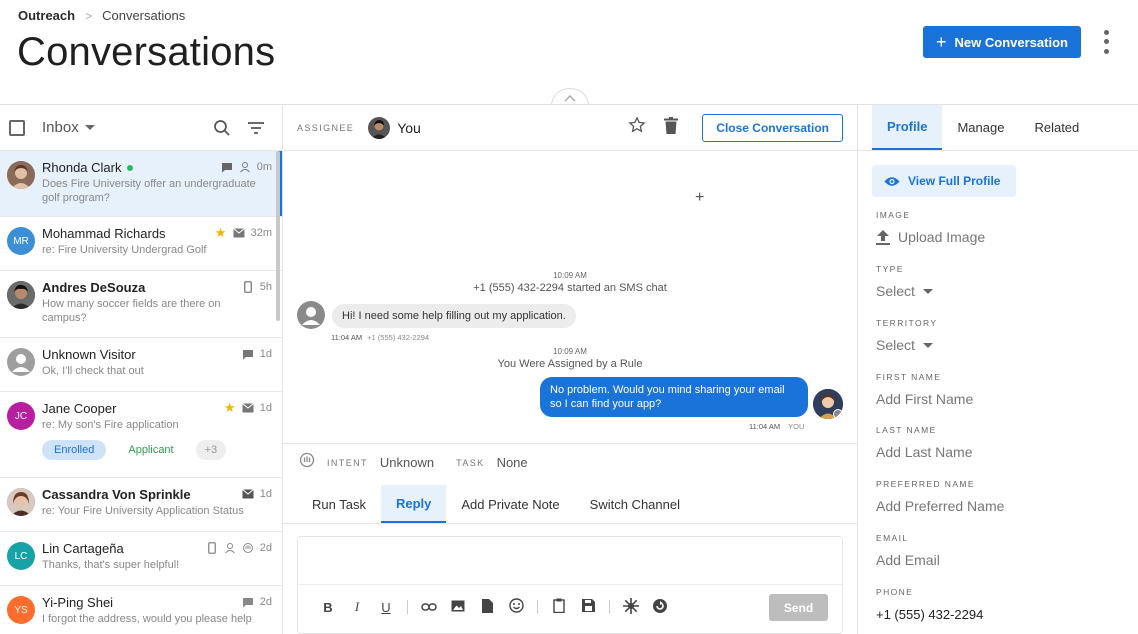  I want to click on assignee-avatar, so click(379, 127).